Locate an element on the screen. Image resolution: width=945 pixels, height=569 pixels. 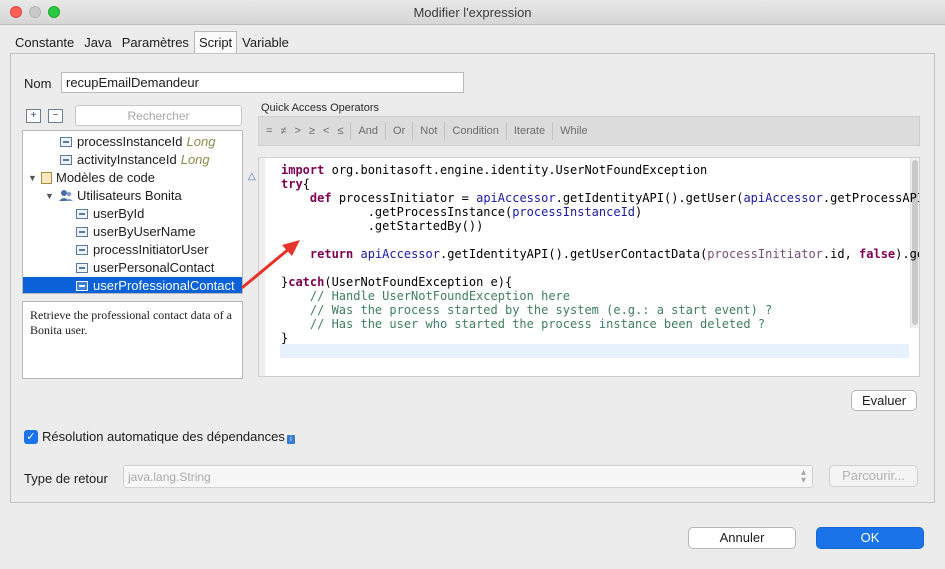
window-title: Modifier l'expression is located at coordinates (472, 12).